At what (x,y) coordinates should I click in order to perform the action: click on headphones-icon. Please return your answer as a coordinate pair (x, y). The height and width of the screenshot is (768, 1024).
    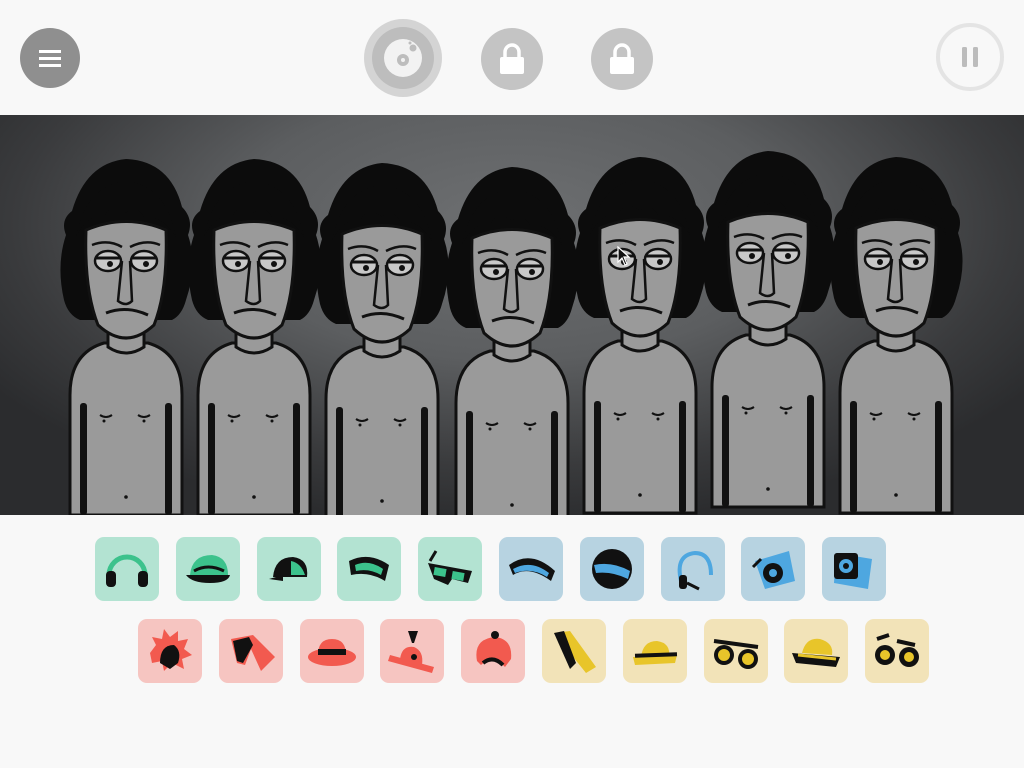
    Looking at the image, I should click on (127, 570).